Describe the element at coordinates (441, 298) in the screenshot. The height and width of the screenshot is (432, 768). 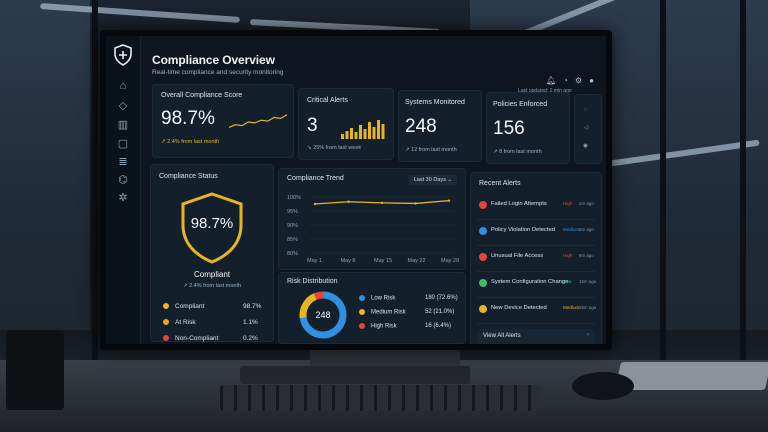
I see `risk-value: 180 (72.6%)` at that location.